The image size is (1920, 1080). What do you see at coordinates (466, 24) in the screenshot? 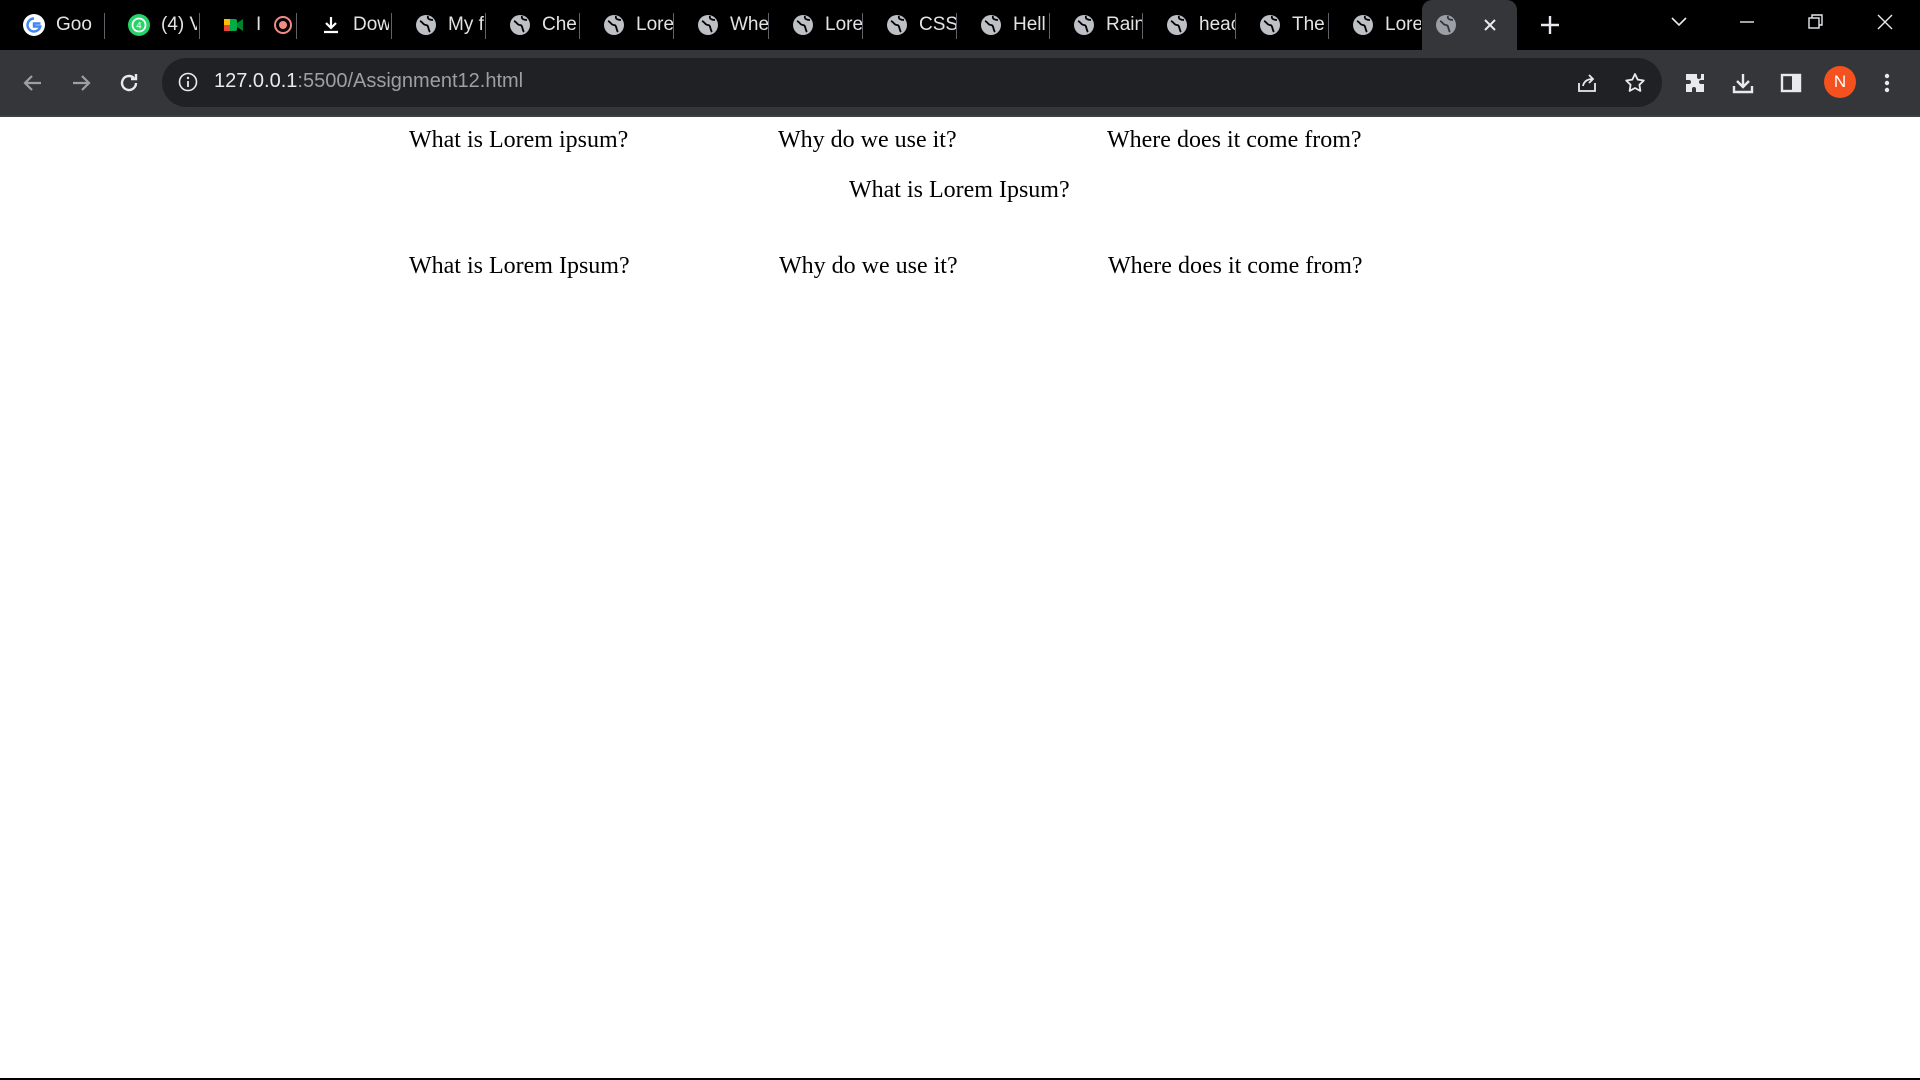
I see `tab-label: My f` at bounding box center [466, 24].